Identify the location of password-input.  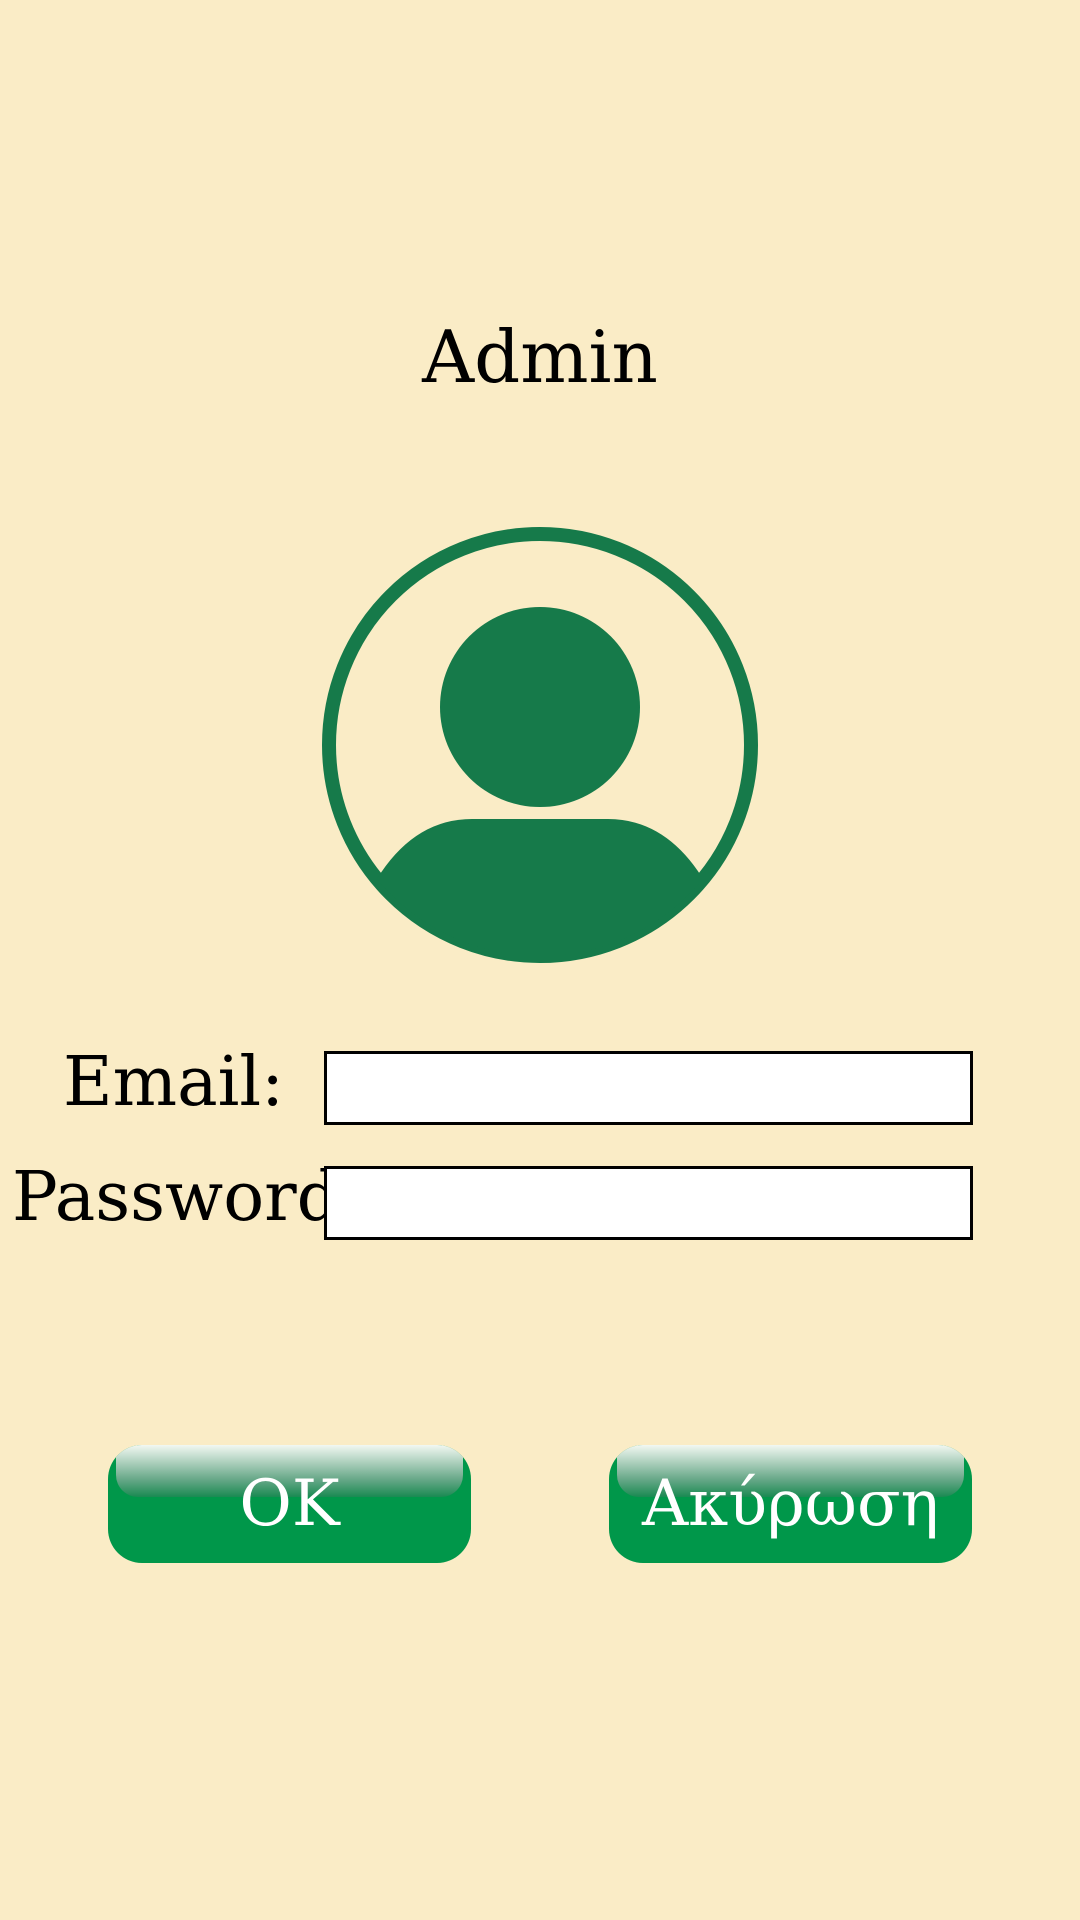
(648, 1203).